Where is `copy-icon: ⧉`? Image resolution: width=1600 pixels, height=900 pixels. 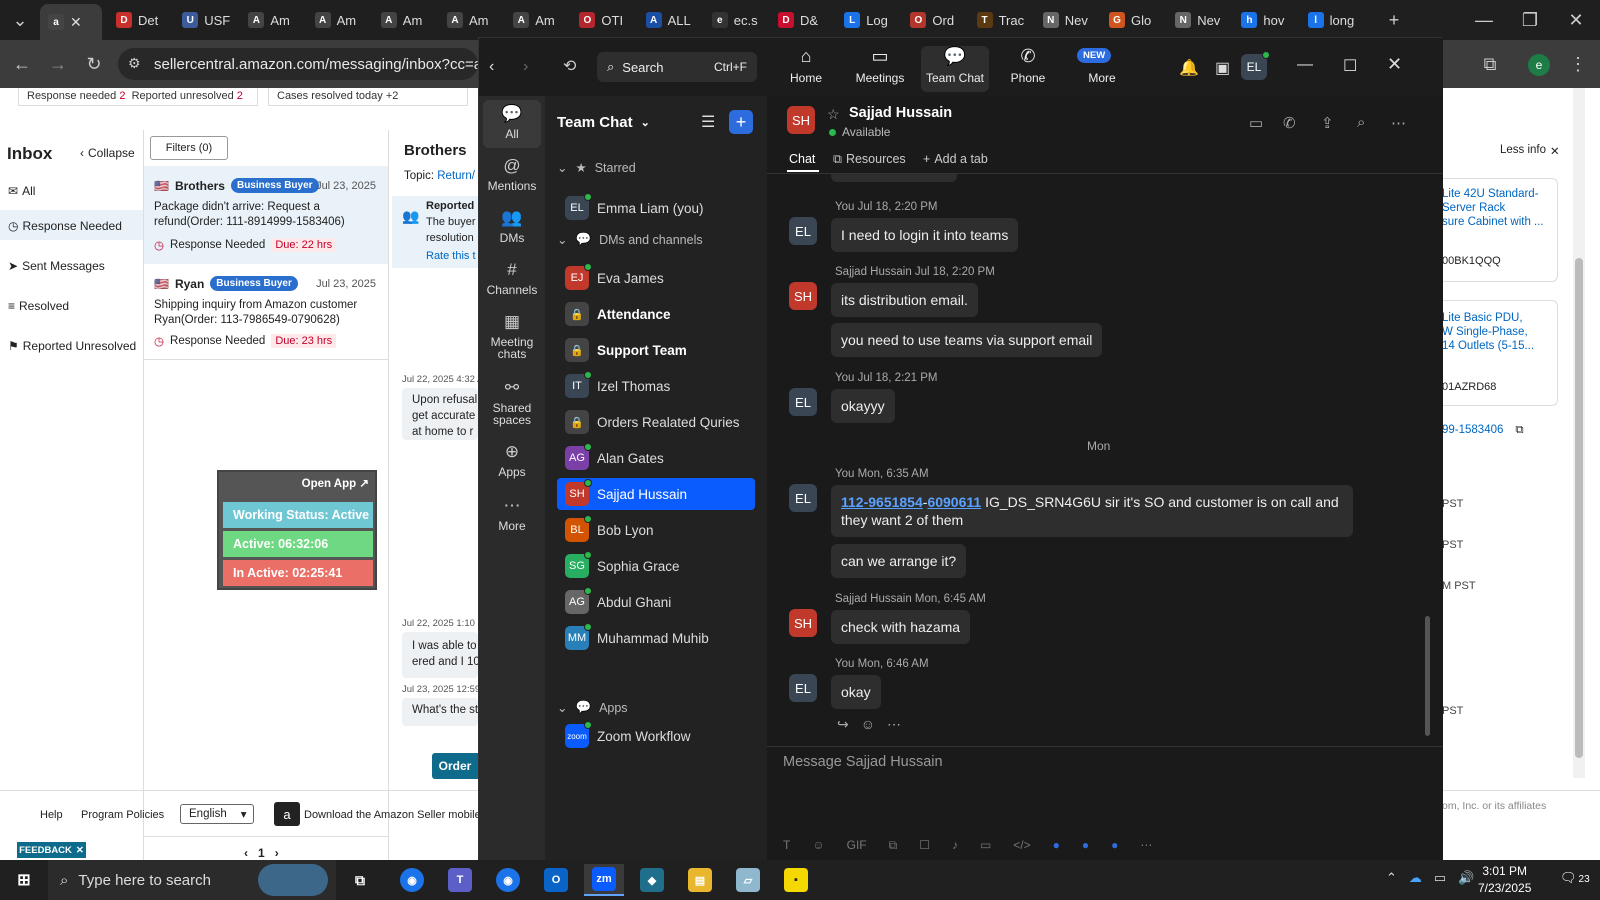 copy-icon: ⧉ is located at coordinates (1519, 430).